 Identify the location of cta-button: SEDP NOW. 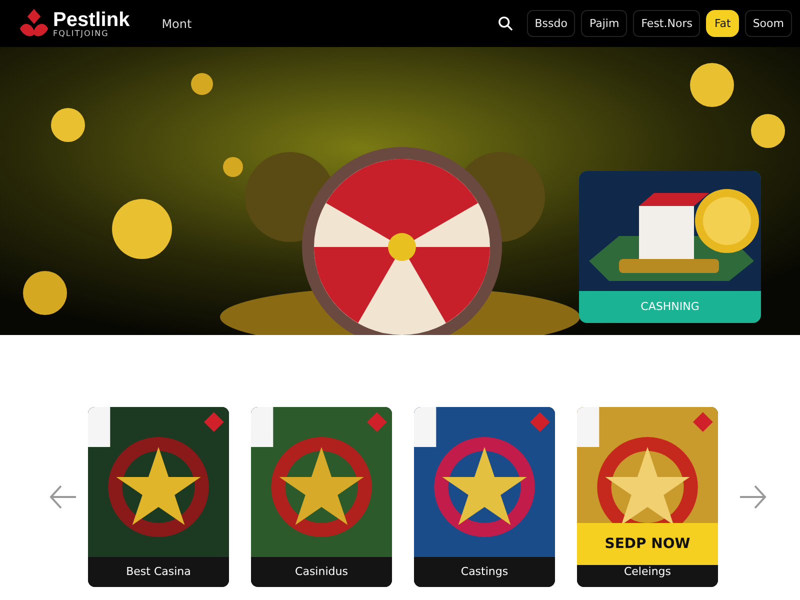
(647, 544).